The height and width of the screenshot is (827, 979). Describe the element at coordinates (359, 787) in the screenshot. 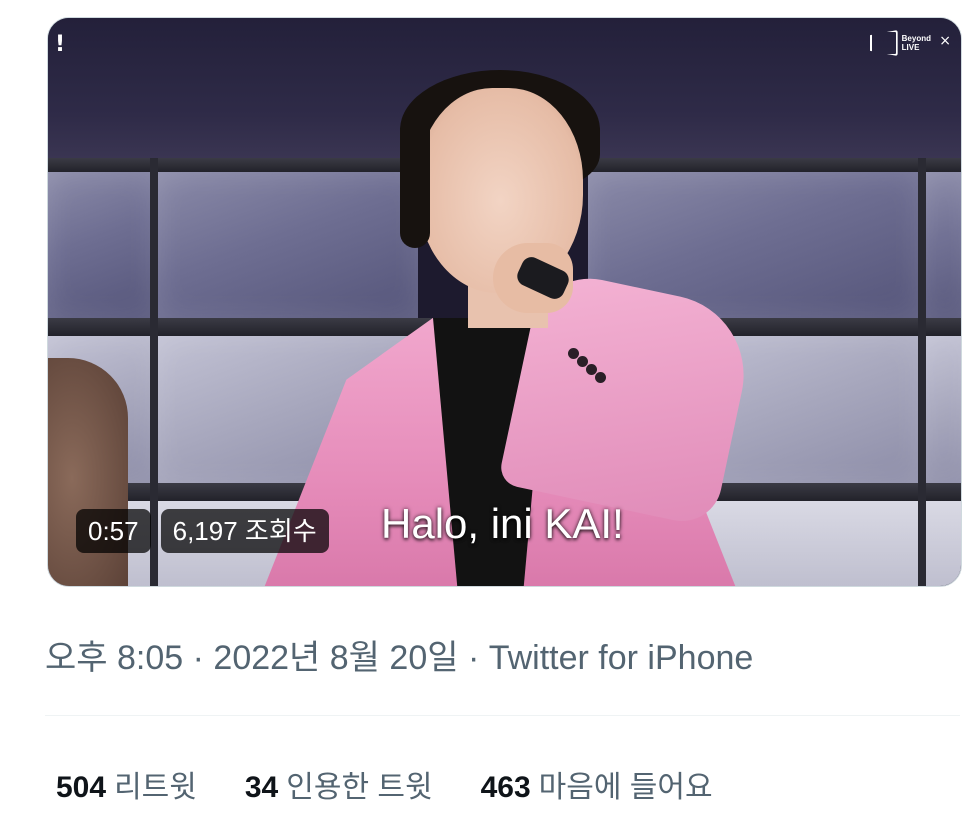

I see `quote-label: 인용한 트윗` at that location.